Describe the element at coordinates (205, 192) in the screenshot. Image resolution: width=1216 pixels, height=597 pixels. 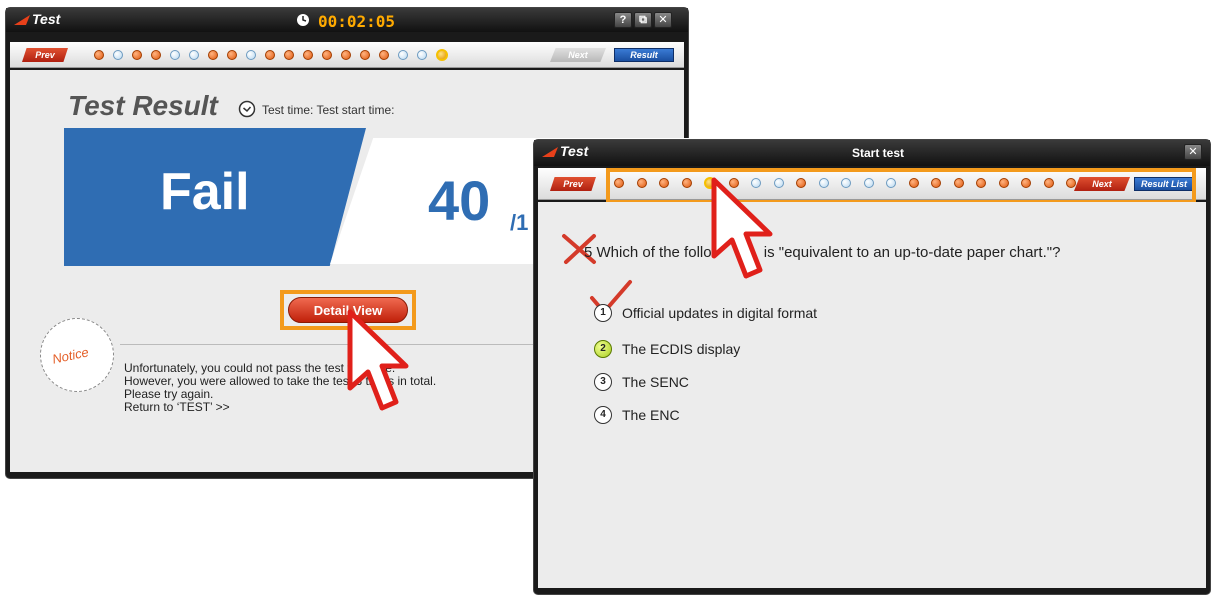
I see `fail-status: Fail` at that location.